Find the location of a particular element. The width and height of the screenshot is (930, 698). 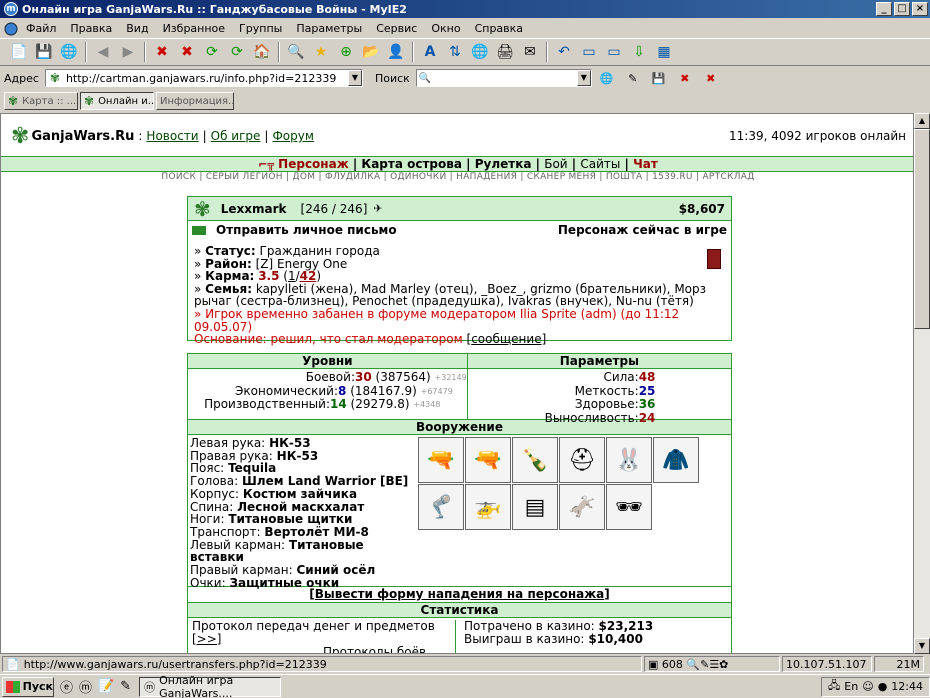

language-indicator: En is located at coordinates (851, 686).